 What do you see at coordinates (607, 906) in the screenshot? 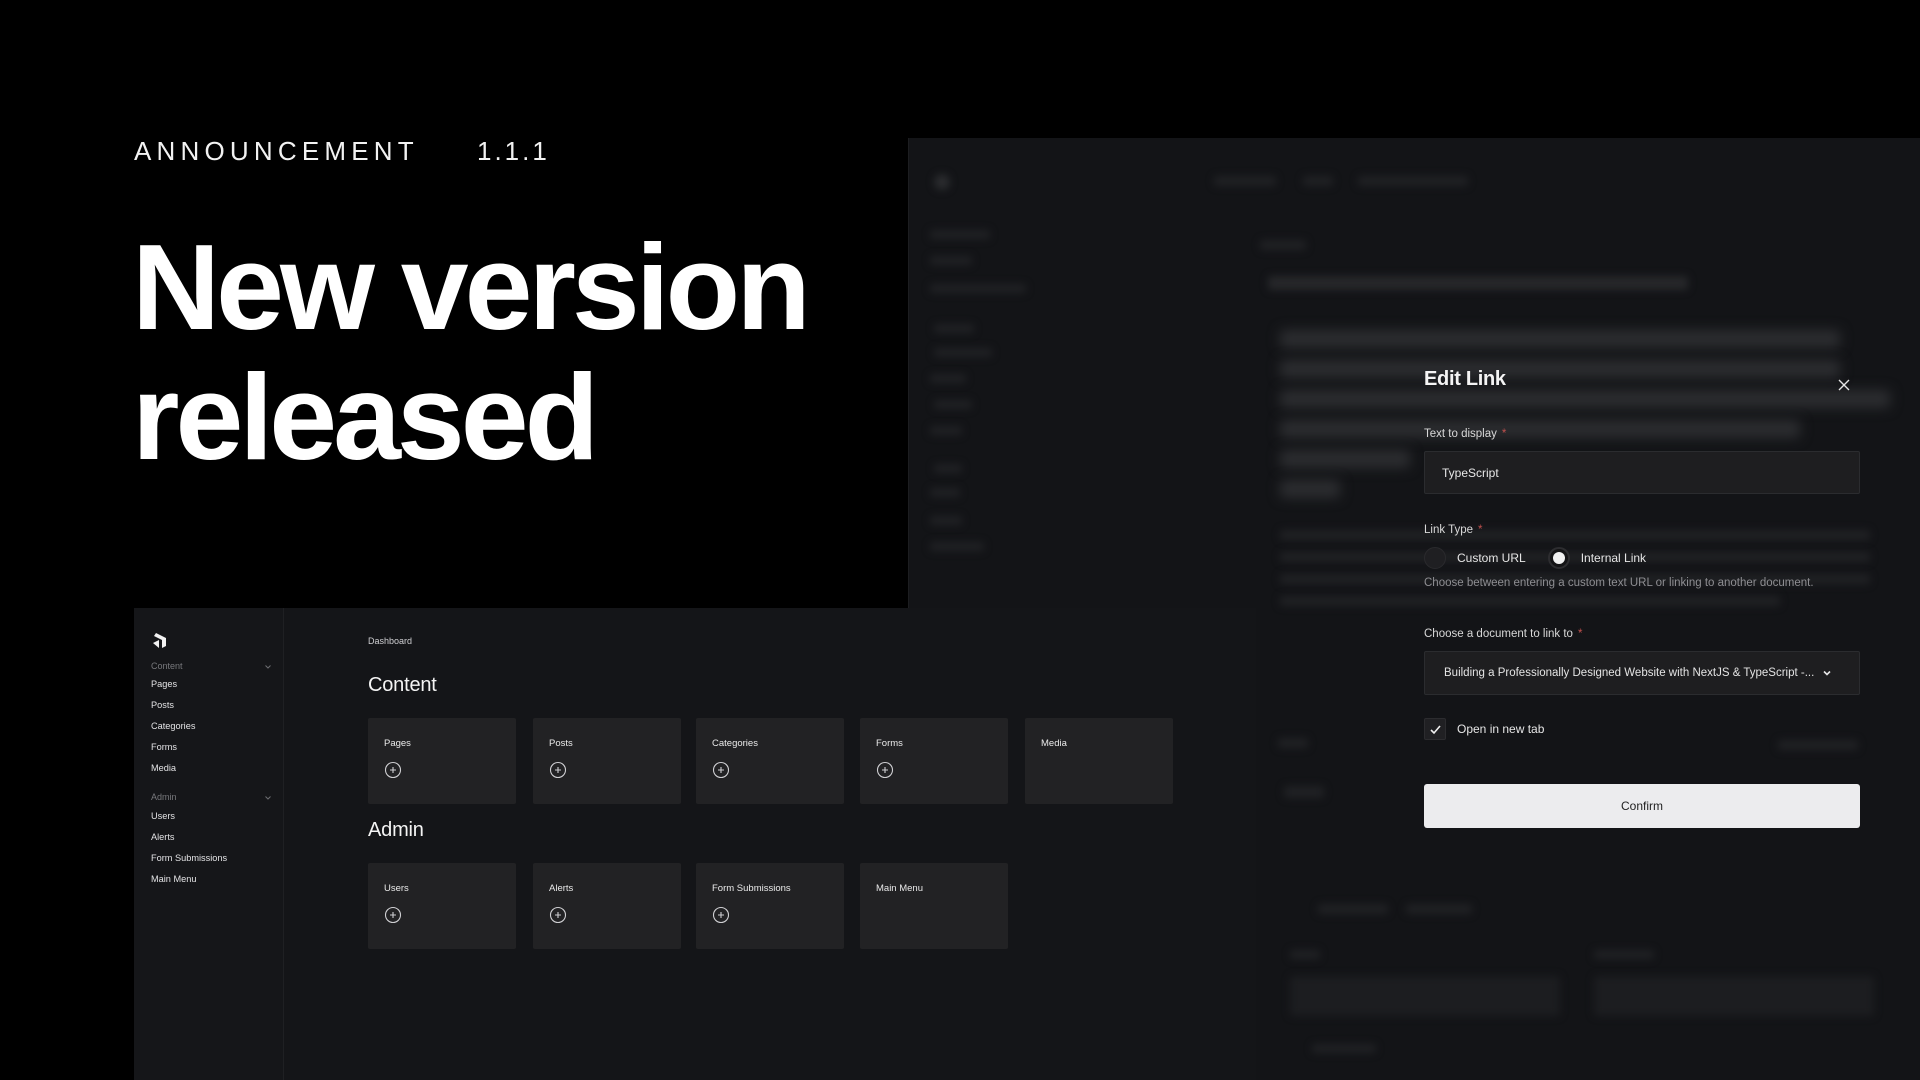
I see `card-alerts: Alerts` at bounding box center [607, 906].